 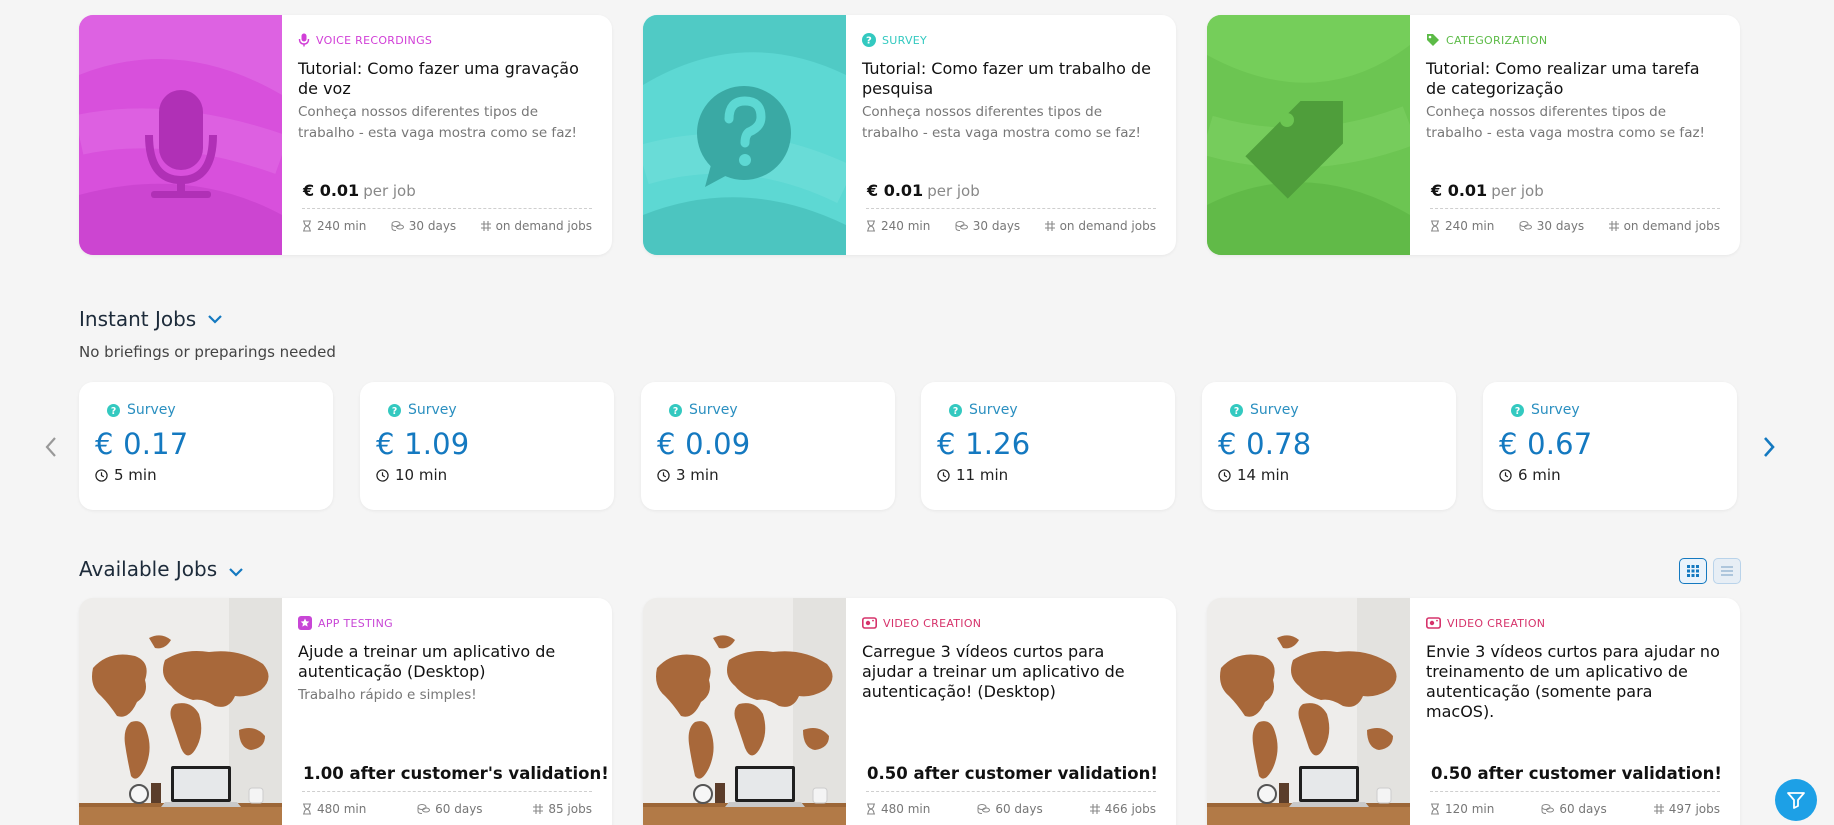 What do you see at coordinates (487, 446) in the screenshot?
I see `instant-job-card: ? Survey € 1.09 10 min` at bounding box center [487, 446].